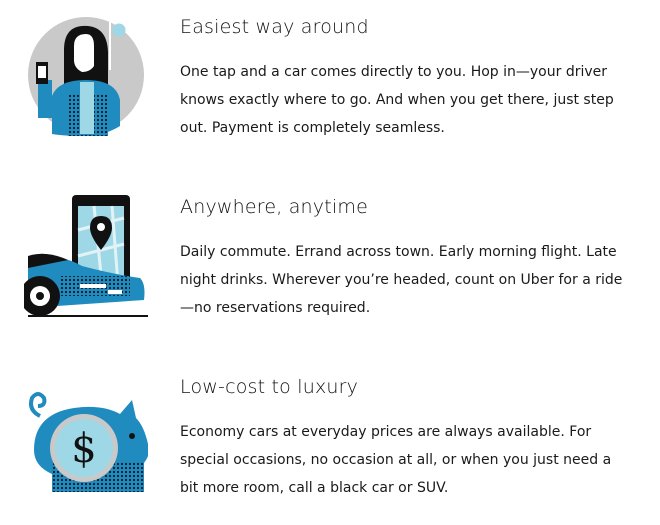  What do you see at coordinates (269, 387) in the screenshot?
I see `feature-title: Low-cost to luxury` at bounding box center [269, 387].